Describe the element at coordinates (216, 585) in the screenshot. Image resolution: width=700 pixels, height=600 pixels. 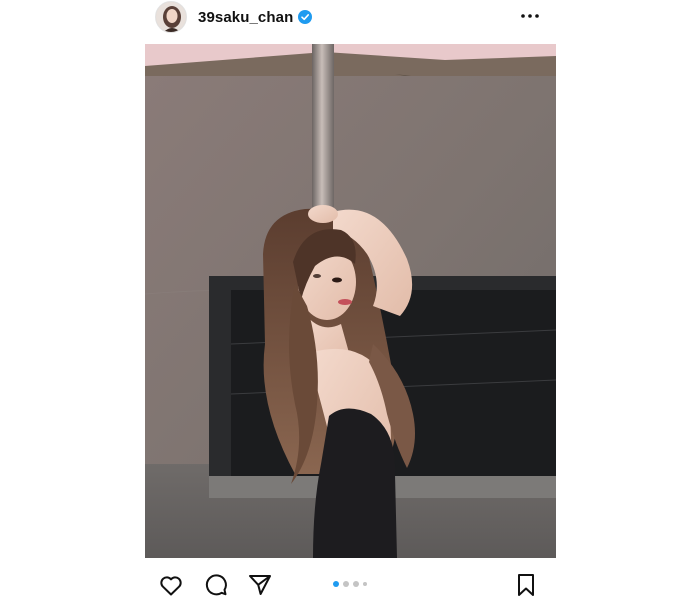
I see `comment-icon` at that location.